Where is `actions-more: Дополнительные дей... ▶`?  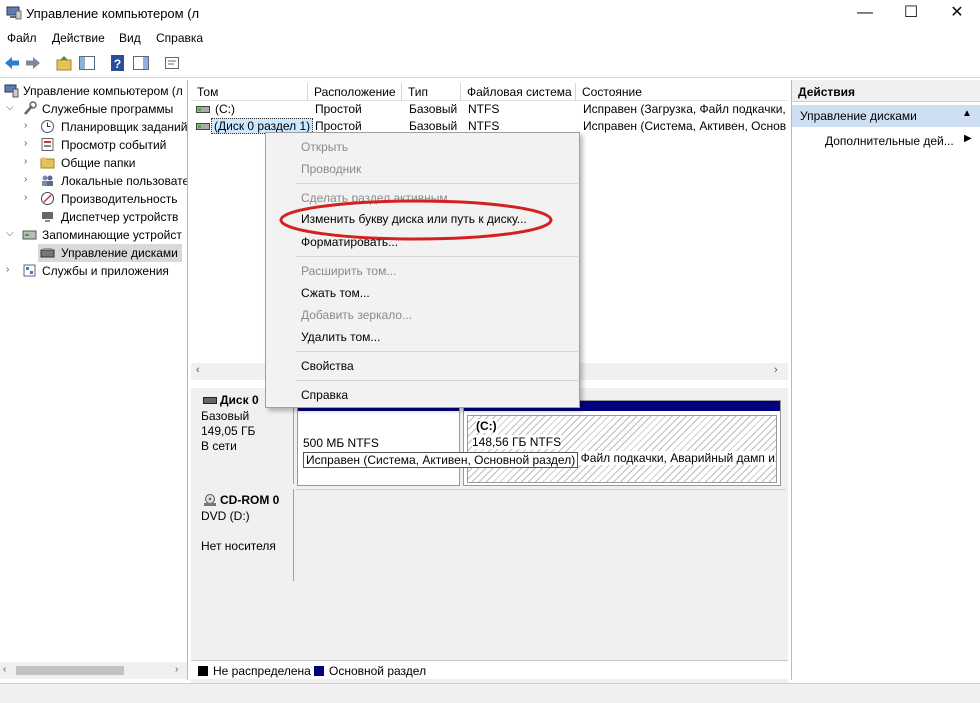 actions-more: Дополнительные дей... ▶ is located at coordinates (886, 141).